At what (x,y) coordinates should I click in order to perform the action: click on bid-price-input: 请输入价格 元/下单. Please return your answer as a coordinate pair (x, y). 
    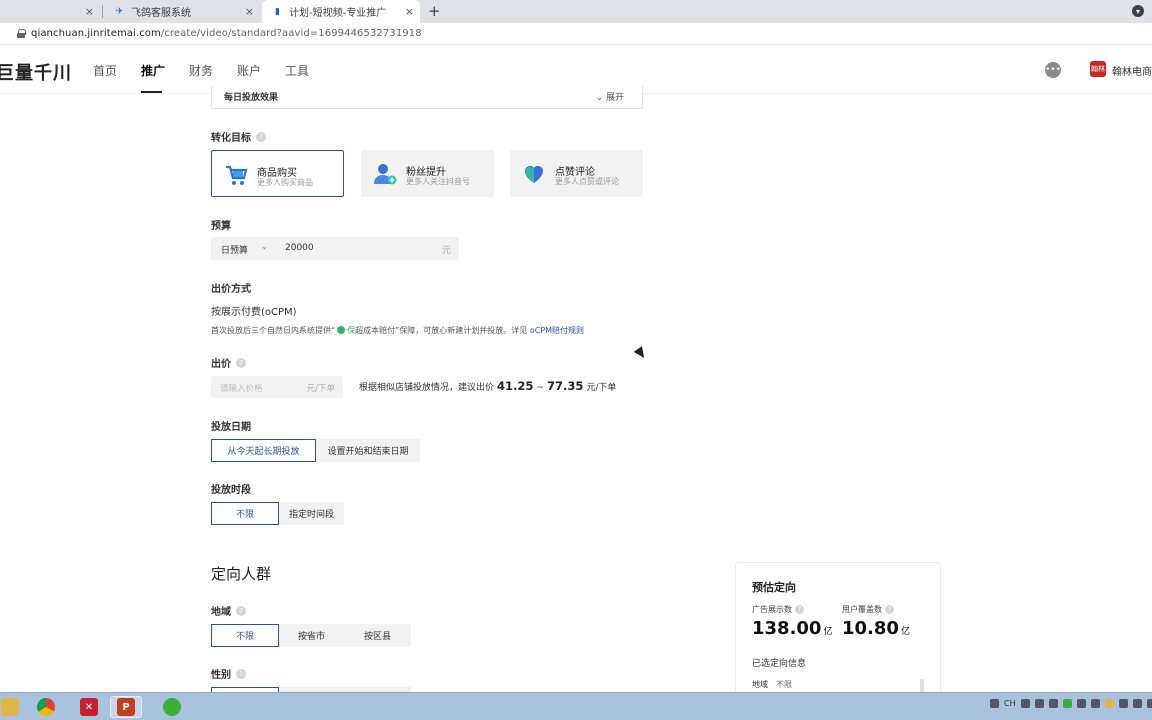
    Looking at the image, I should click on (277, 387).